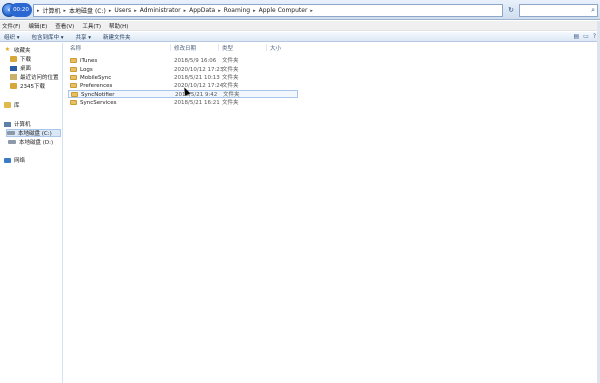 The height and width of the screenshot is (383, 600). What do you see at coordinates (13, 68) in the screenshot?
I see `desktop-icon` at bounding box center [13, 68].